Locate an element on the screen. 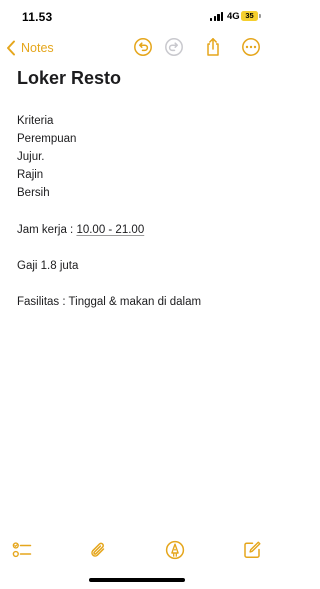  note-line-rajin: Rajin is located at coordinates (30, 175).